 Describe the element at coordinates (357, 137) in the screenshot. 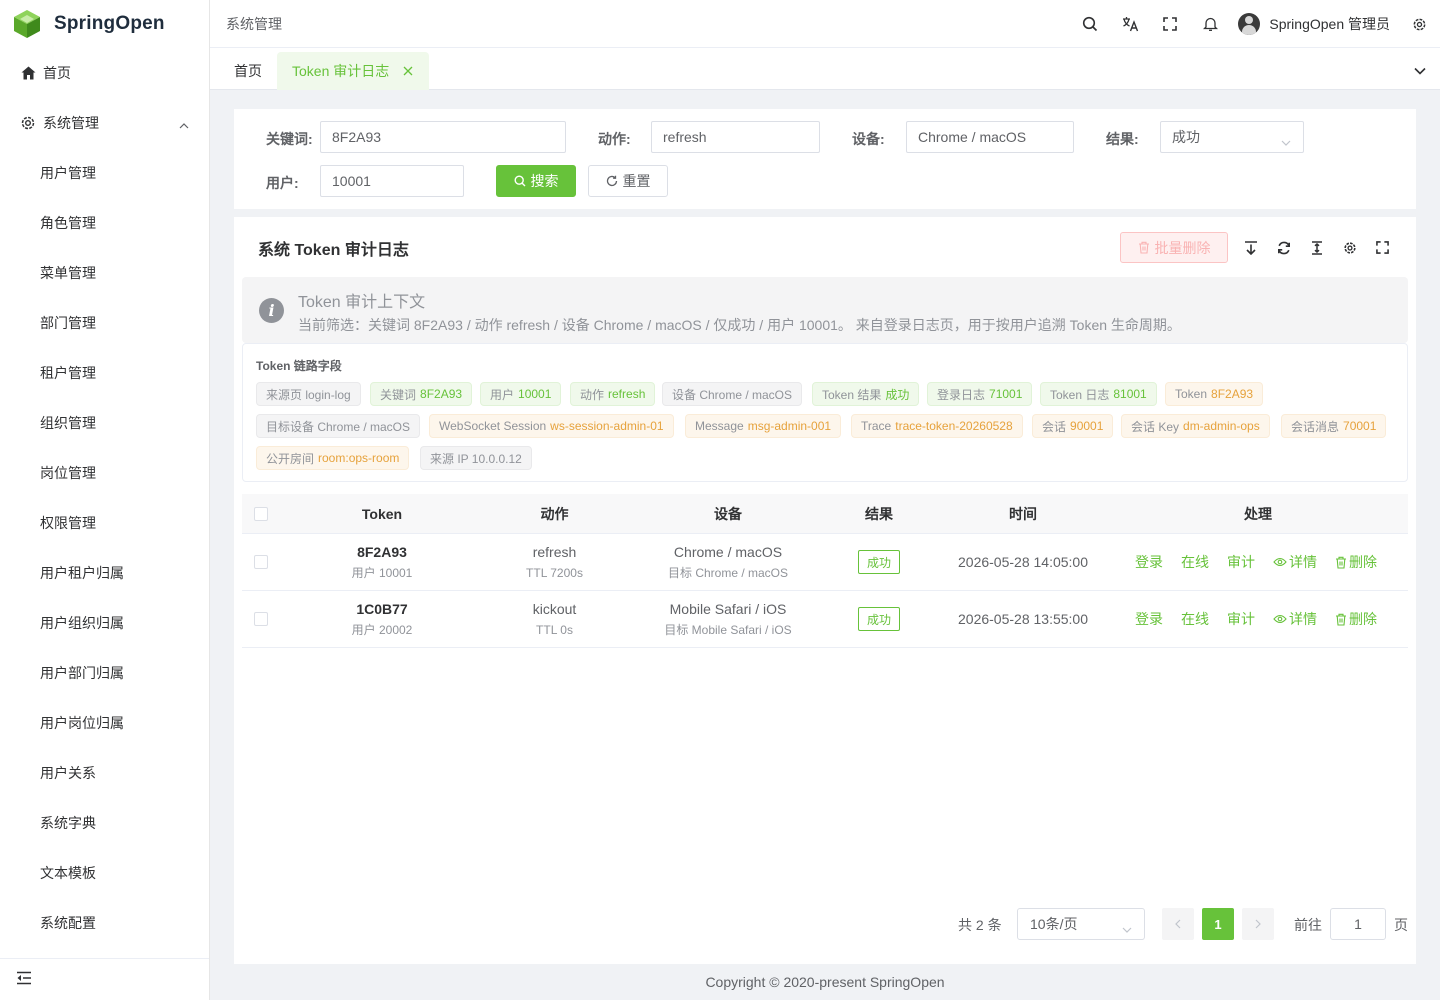

I see `keyword-value: 8F2A93` at that location.